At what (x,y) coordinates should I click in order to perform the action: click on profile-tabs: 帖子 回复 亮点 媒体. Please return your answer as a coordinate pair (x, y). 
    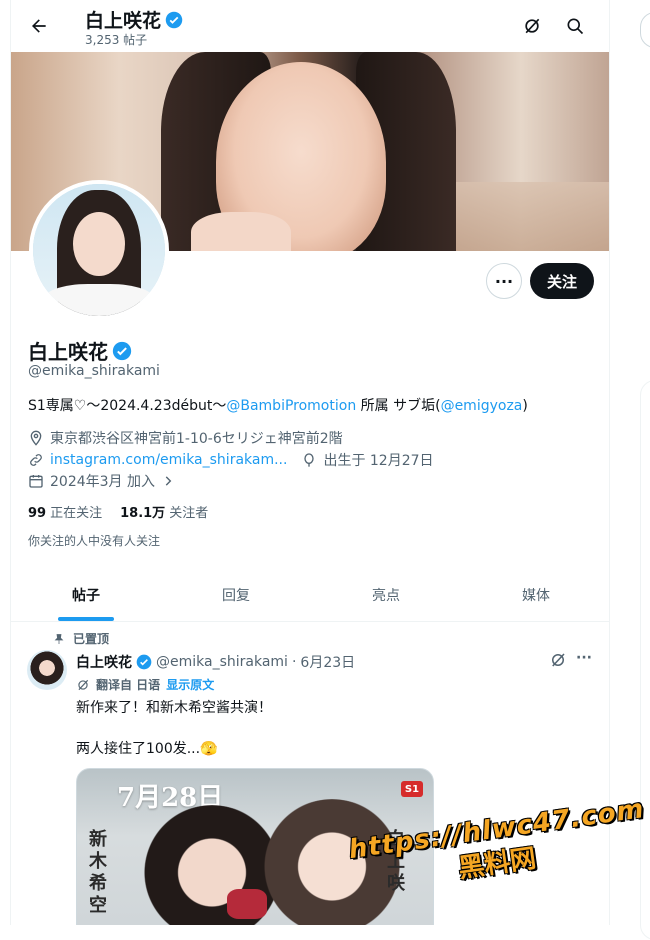
    Looking at the image, I should click on (310, 595).